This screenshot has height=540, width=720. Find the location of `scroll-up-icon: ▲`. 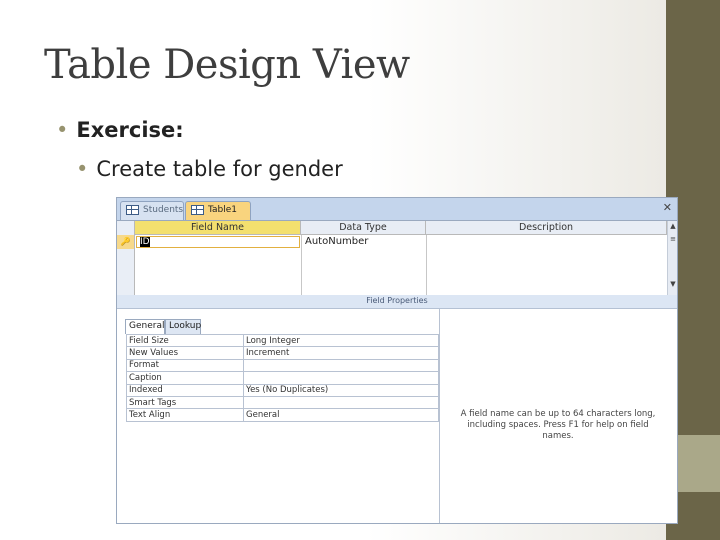

scroll-up-icon: ▲ is located at coordinates (673, 226).